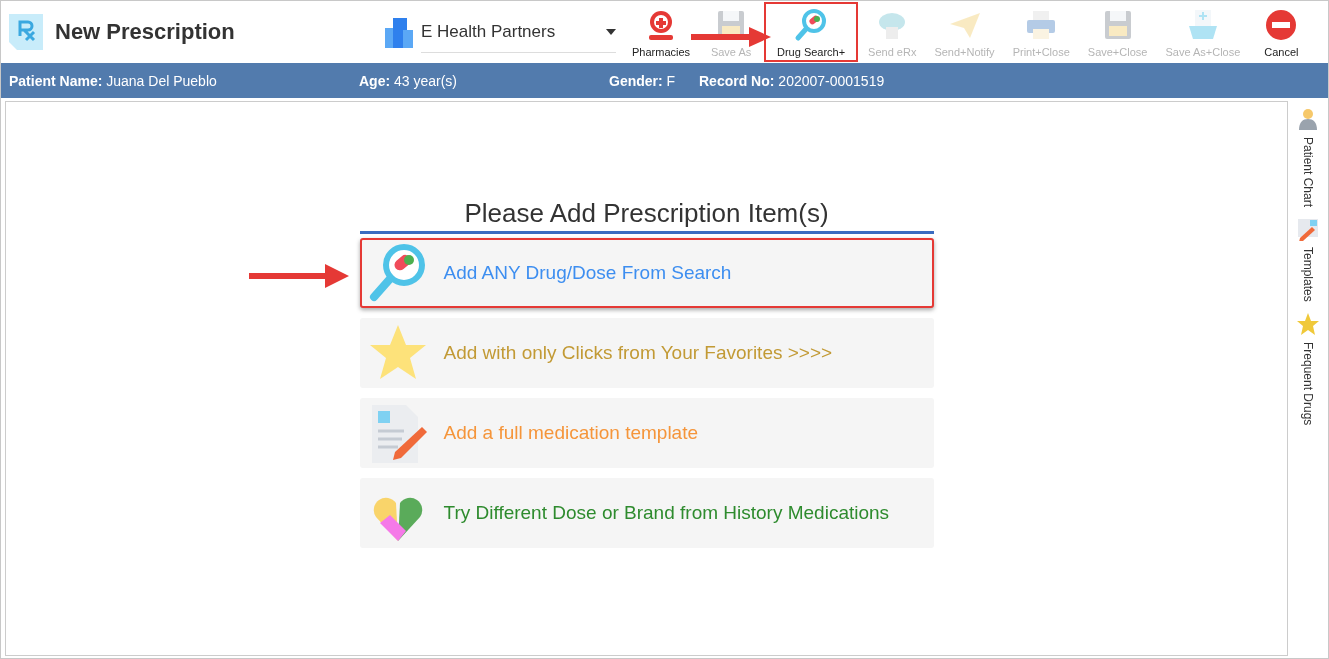  I want to click on add-option-button: Add with only Clicks from Your Favorites >>>>, so click(646, 353).